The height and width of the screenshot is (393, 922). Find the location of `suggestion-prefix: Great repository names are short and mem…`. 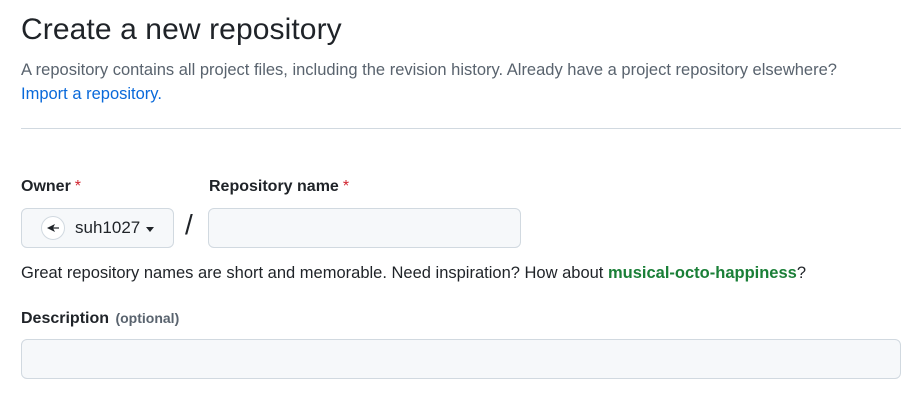

suggestion-prefix: Great repository names are short and mem… is located at coordinates (314, 273).